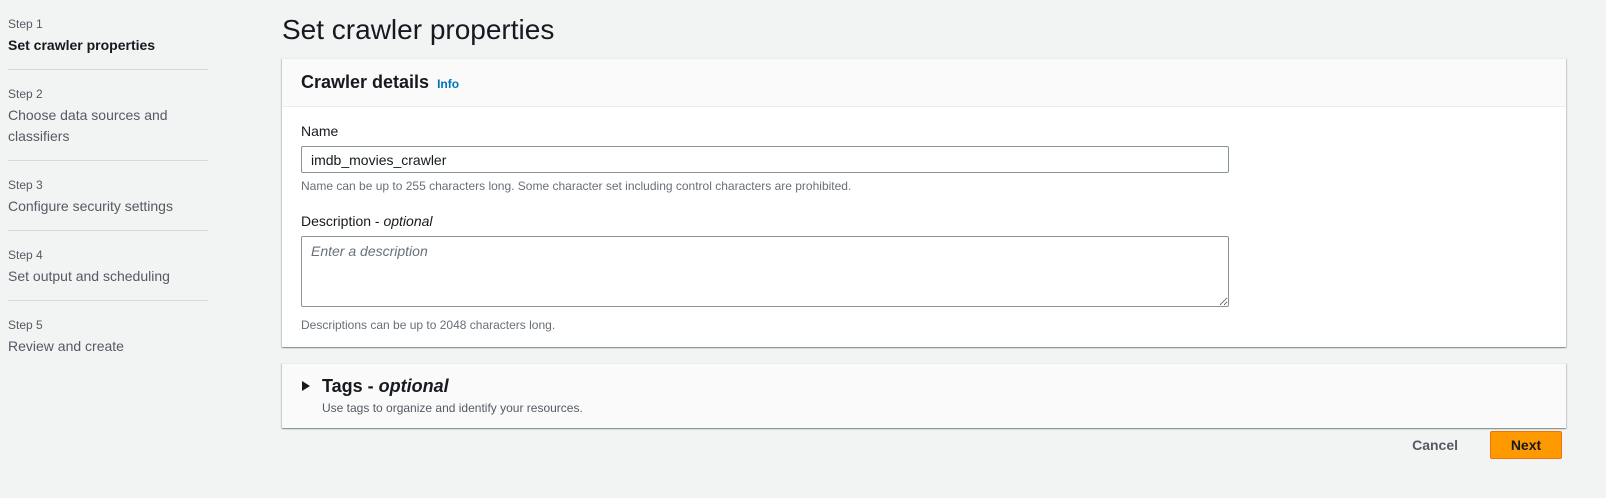 Image resolution: width=1606 pixels, height=498 pixels. I want to click on crawler-name-input, so click(765, 159).